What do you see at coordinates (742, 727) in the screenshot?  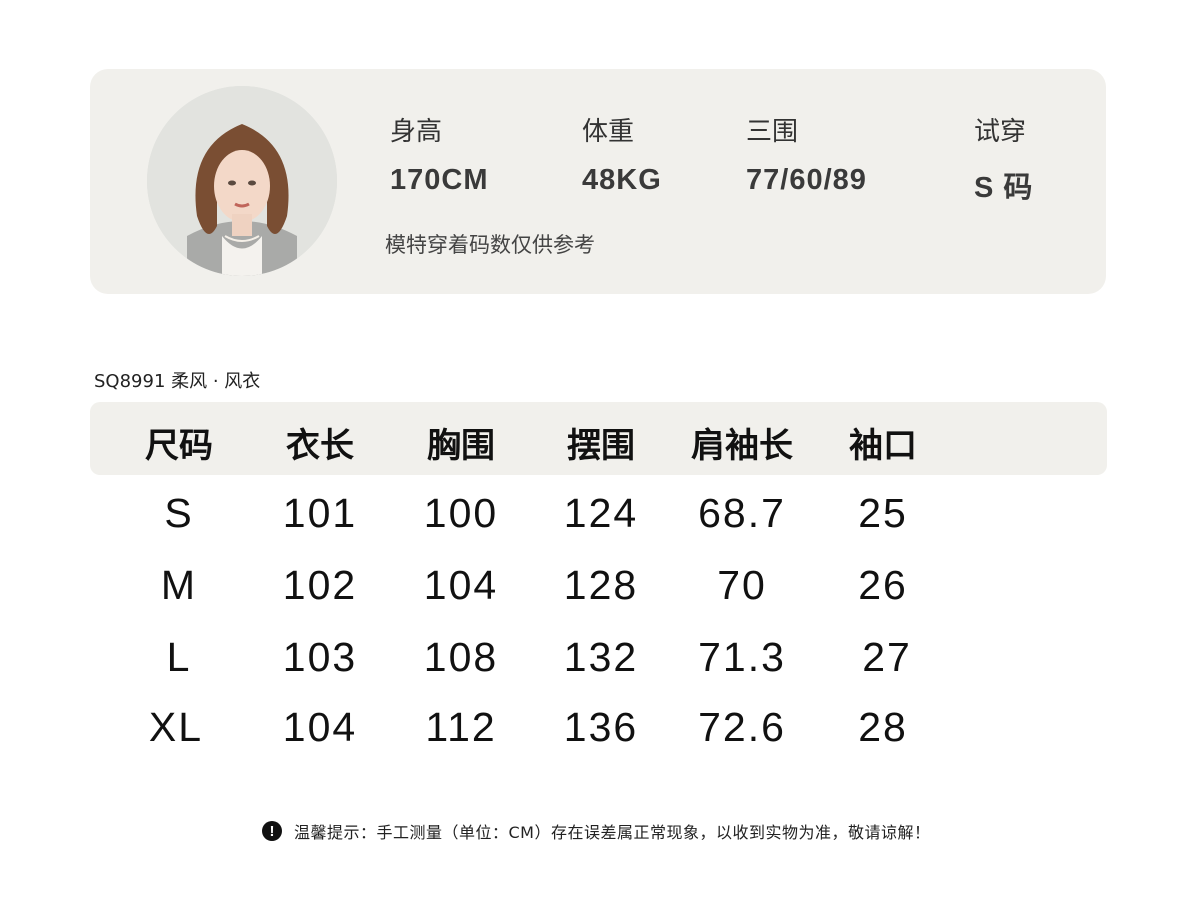 I see `cell-shoulder-sleeve: 72.6` at bounding box center [742, 727].